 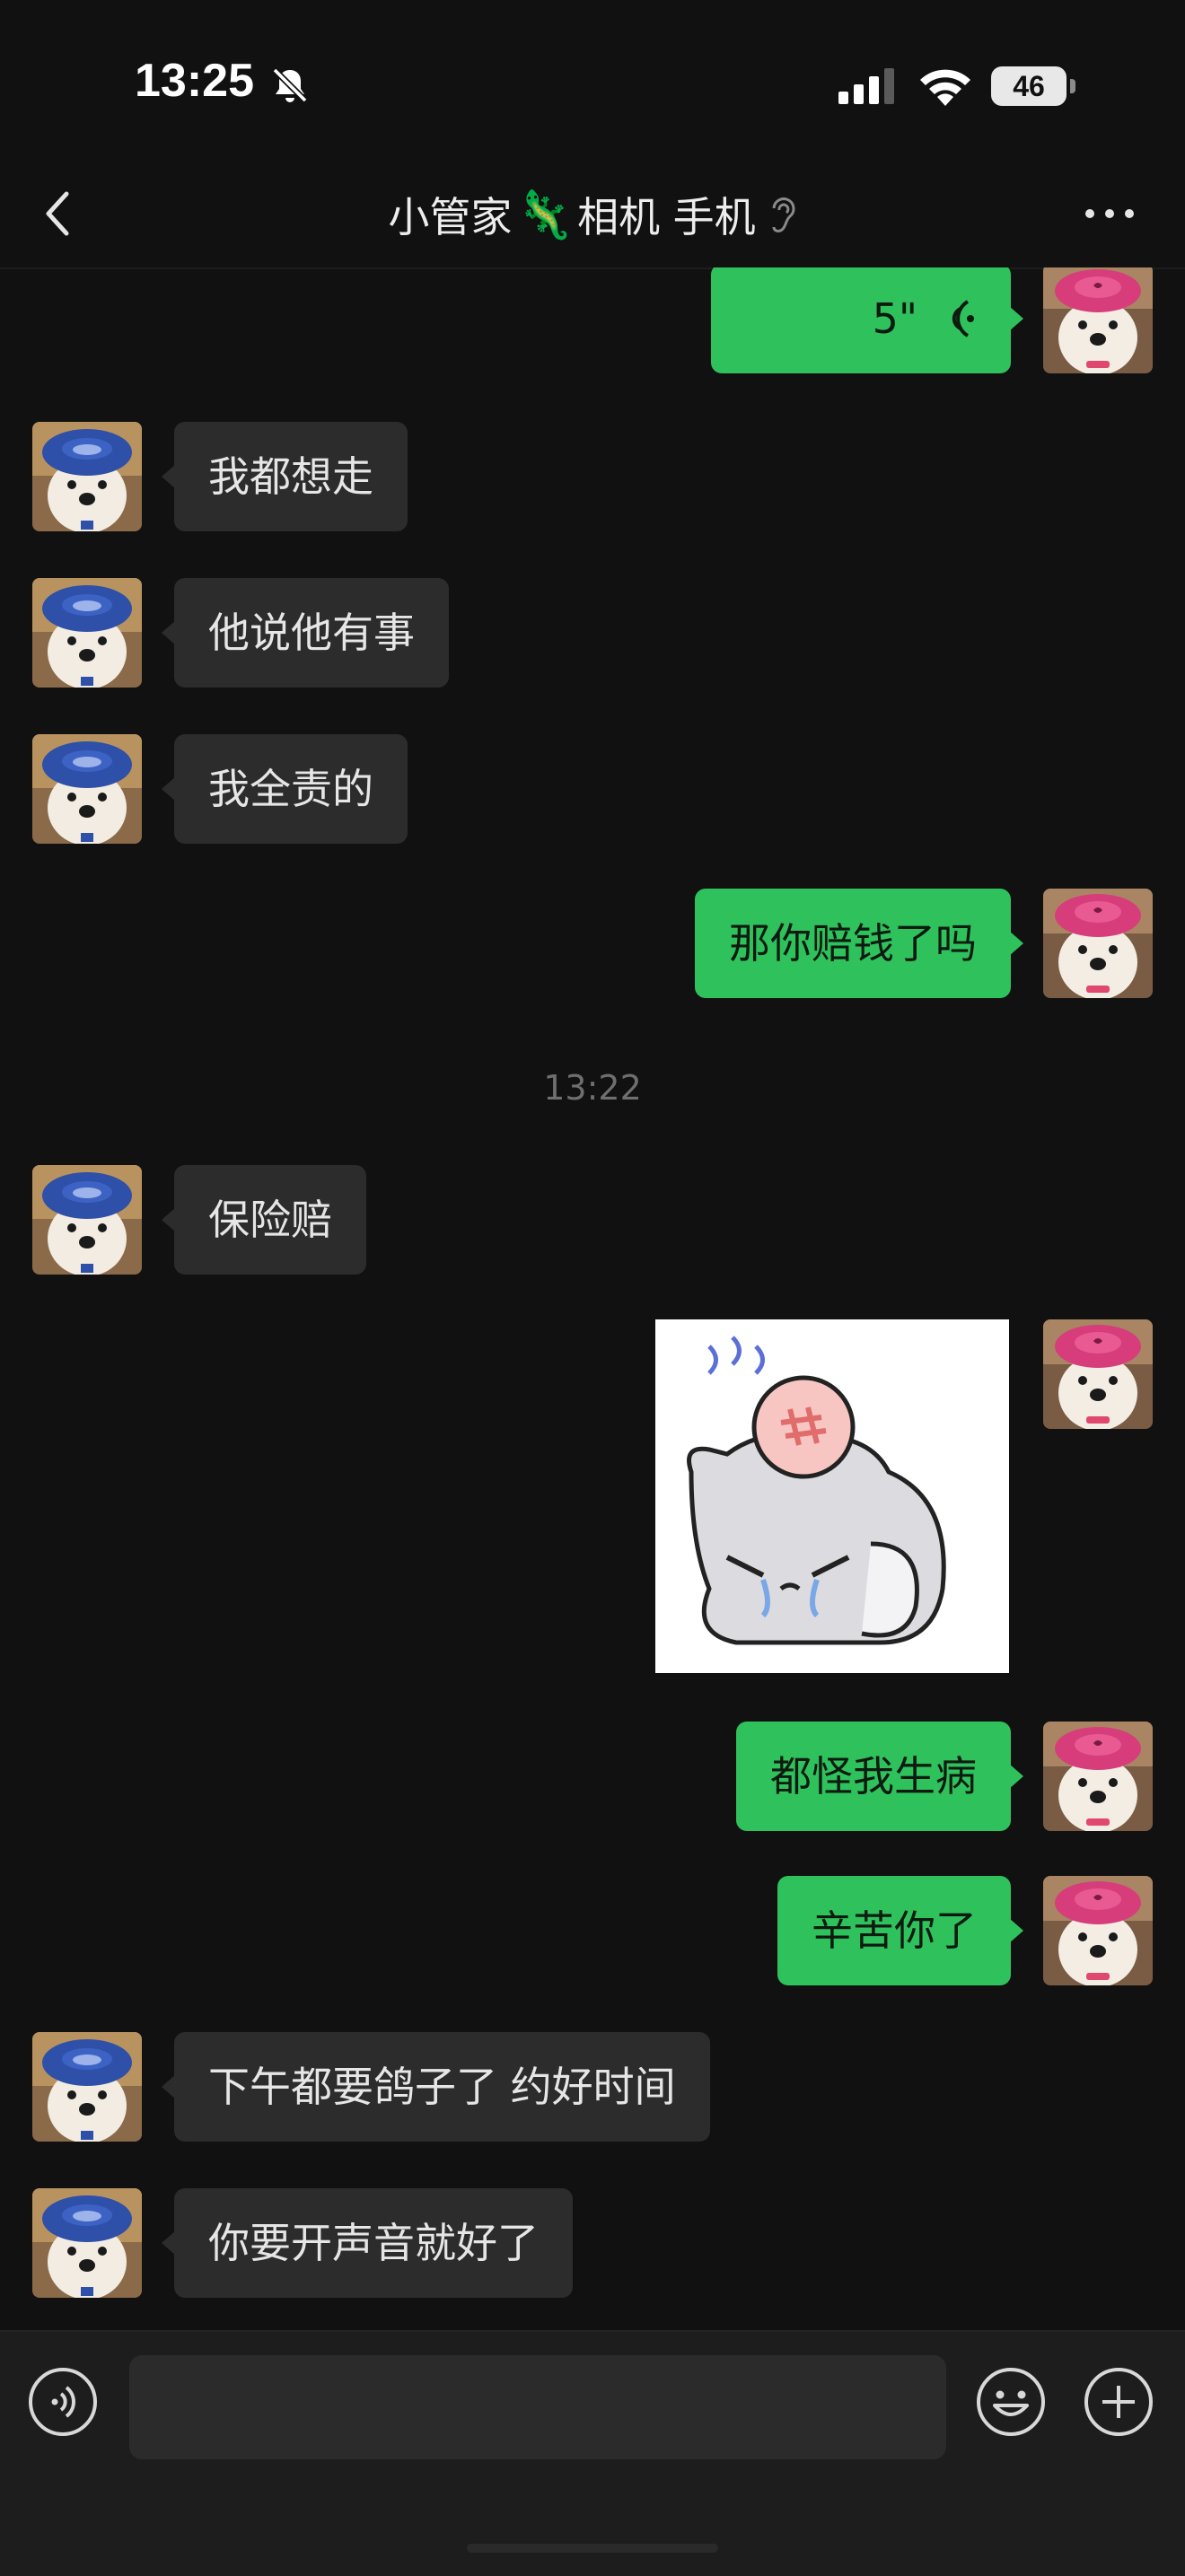 I want to click on voice-wave-icon, so click(x=963, y=318).